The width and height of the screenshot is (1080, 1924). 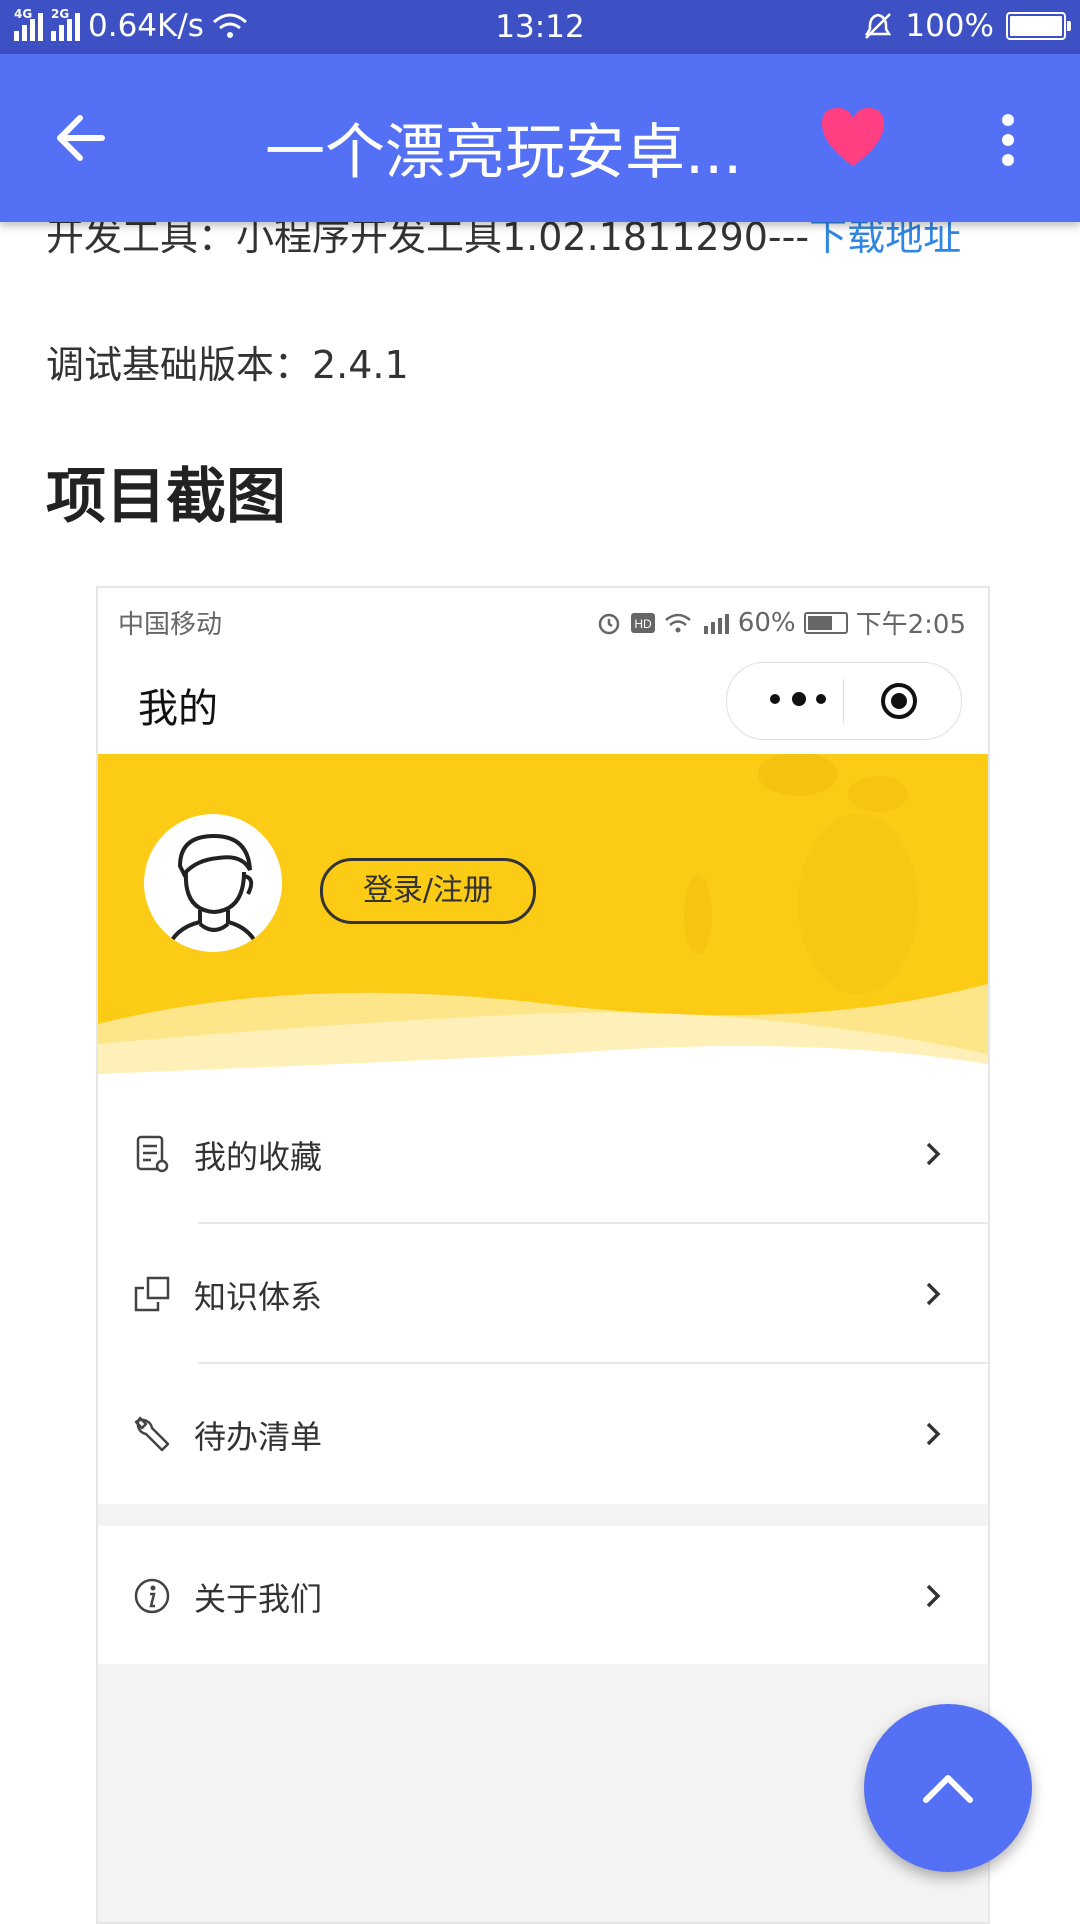 I want to click on mini-battery-percent: 60%, so click(x=766, y=622).